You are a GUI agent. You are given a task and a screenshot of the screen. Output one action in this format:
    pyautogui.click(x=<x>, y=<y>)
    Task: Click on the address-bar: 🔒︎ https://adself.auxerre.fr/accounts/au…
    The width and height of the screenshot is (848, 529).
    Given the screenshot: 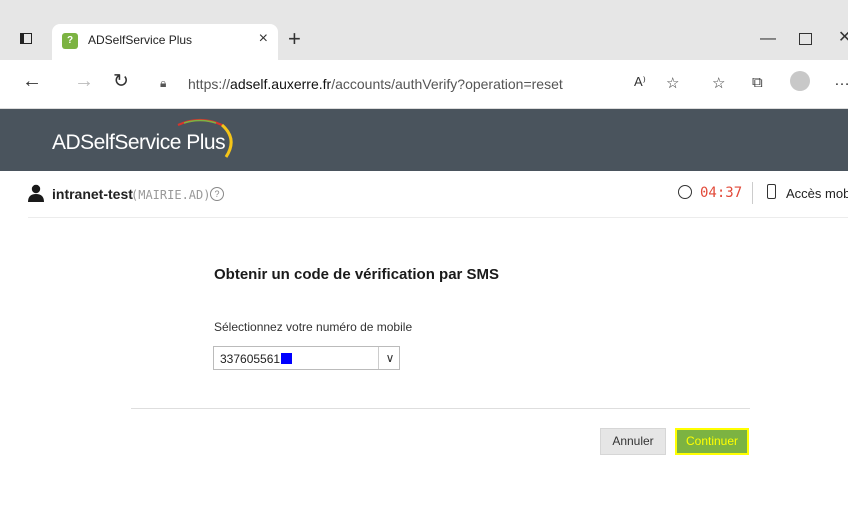 What is the action you would take?
    pyautogui.click(x=415, y=84)
    